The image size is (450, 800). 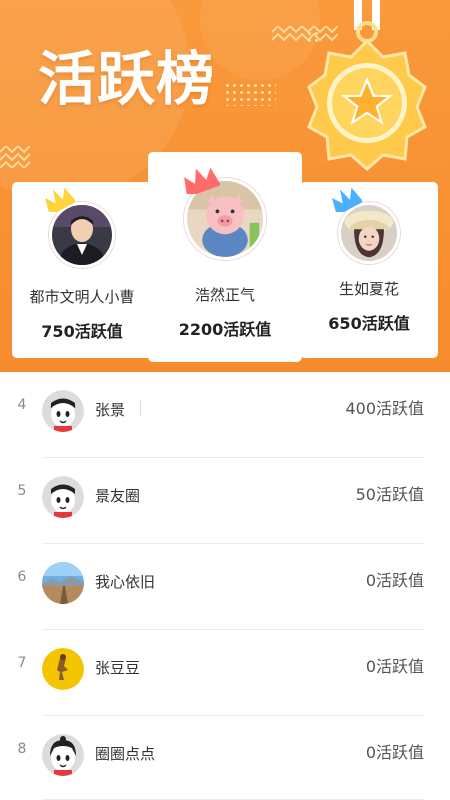 I want to click on landscape-photo, so click(x=63, y=583).